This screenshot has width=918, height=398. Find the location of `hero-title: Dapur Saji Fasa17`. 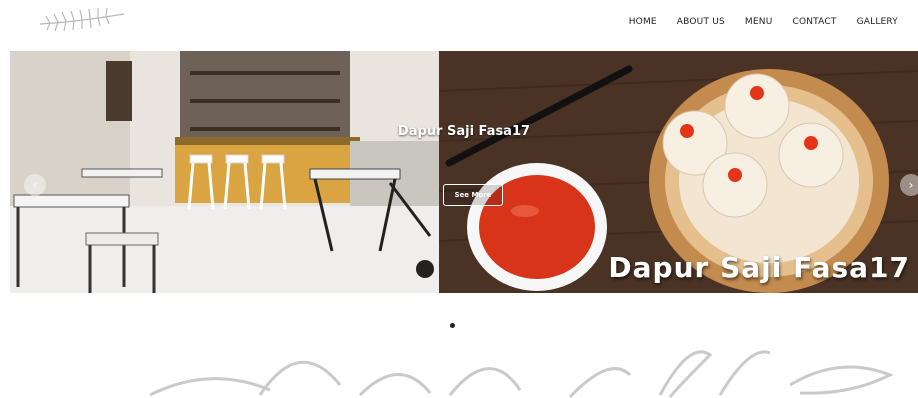

hero-title: Dapur Saji Fasa17 is located at coordinates (464, 131).